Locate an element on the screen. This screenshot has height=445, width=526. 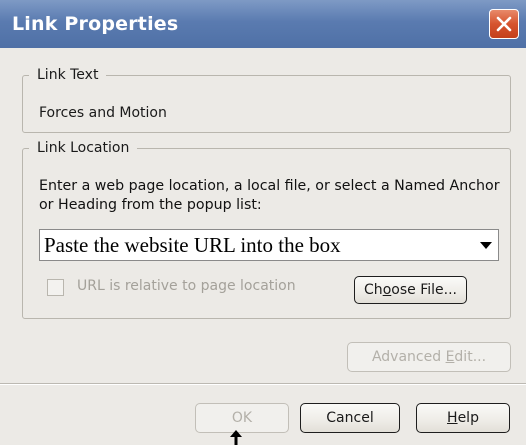
title-bar: Link Properties is located at coordinates (263, 24).